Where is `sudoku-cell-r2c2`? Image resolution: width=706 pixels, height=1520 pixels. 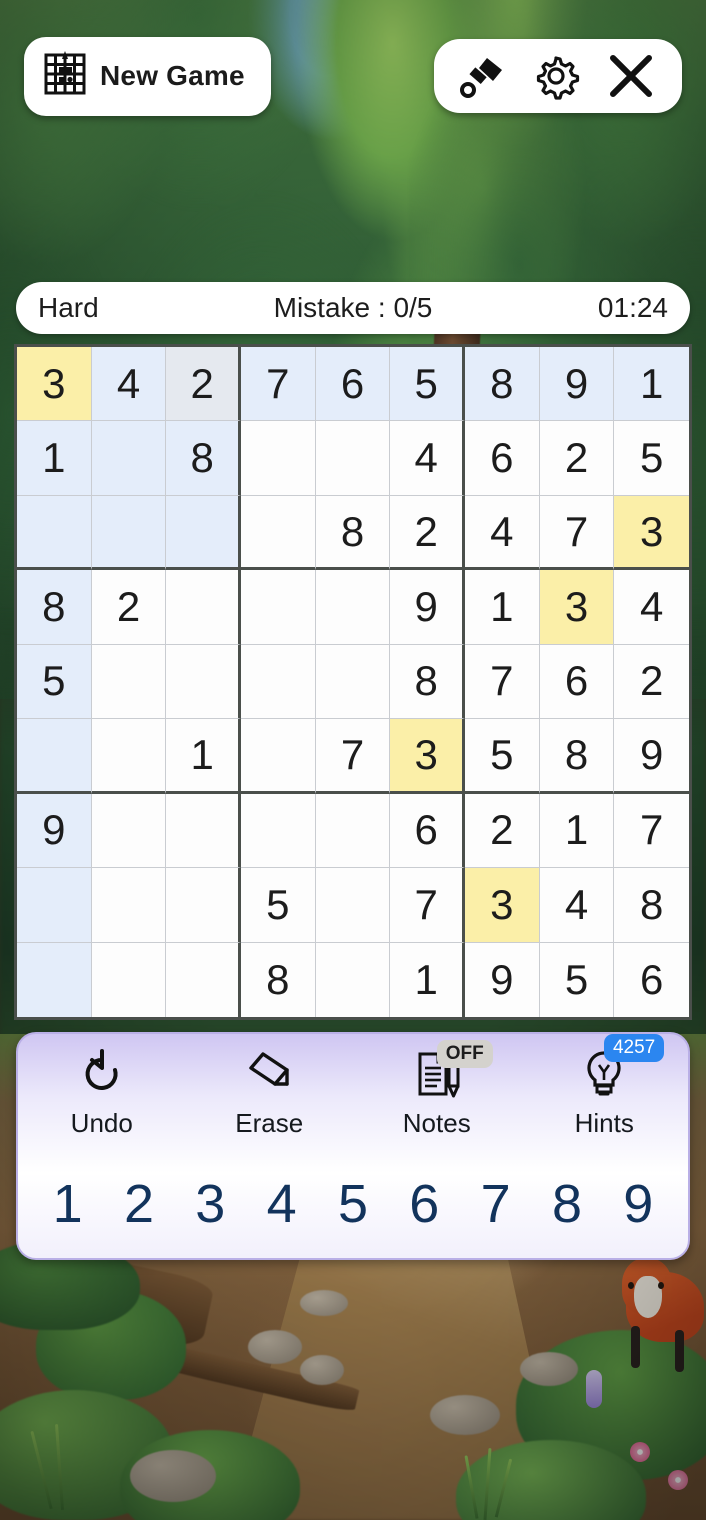
sudoku-cell-r2c2 is located at coordinates (129, 458).